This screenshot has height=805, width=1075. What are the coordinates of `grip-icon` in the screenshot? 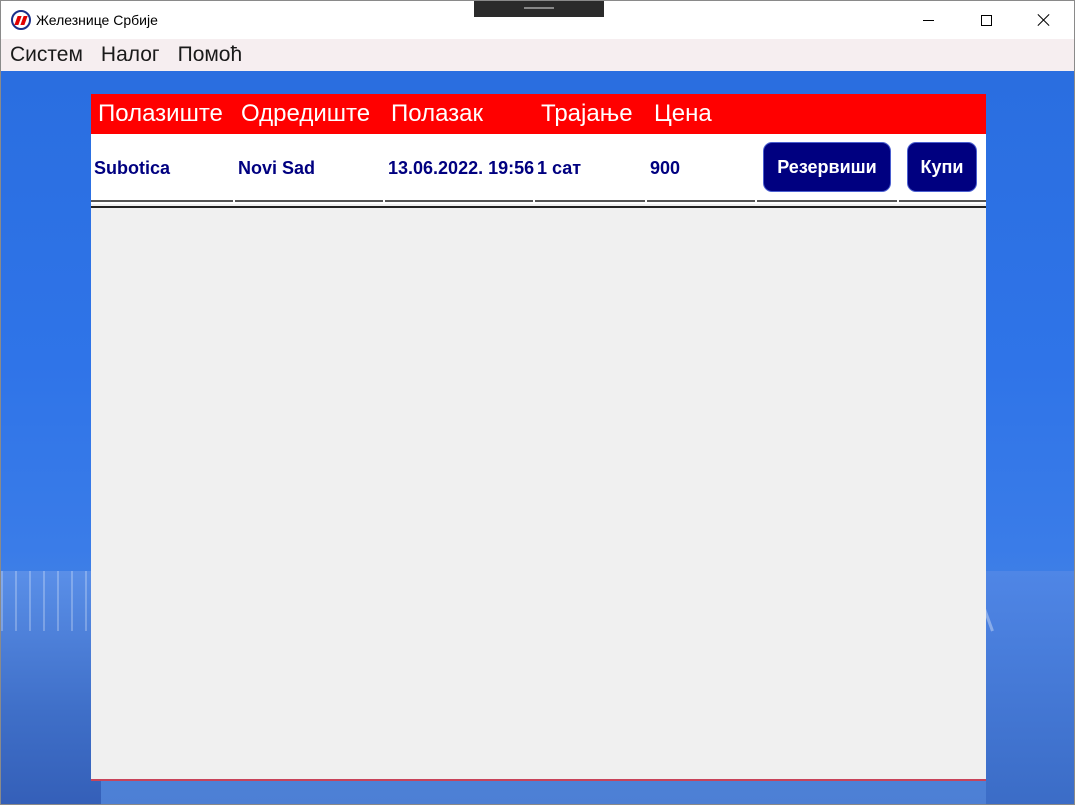 It's located at (539, 8).